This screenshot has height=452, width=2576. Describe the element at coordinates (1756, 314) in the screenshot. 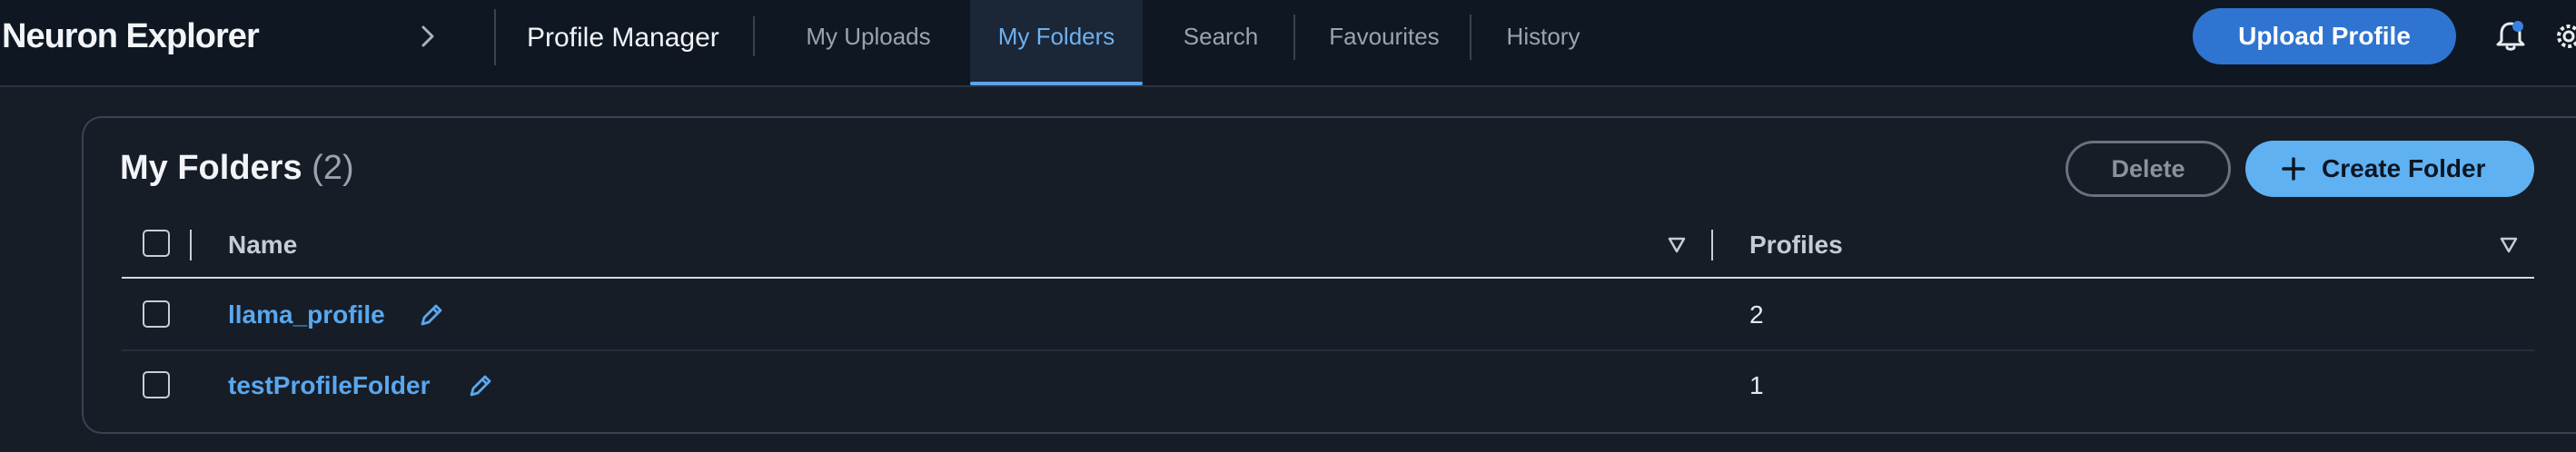

I see `profile-count: 2` at that location.